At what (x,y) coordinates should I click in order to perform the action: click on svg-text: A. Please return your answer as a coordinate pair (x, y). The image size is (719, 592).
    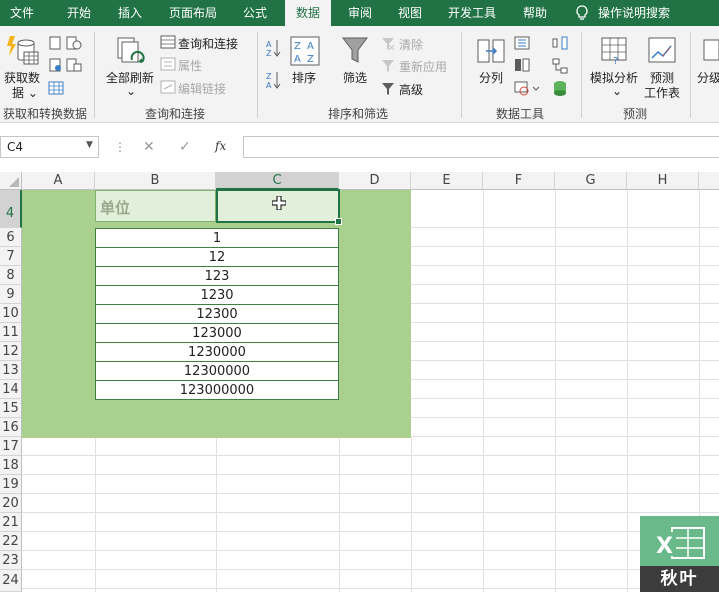
    Looking at the image, I should click on (297, 59).